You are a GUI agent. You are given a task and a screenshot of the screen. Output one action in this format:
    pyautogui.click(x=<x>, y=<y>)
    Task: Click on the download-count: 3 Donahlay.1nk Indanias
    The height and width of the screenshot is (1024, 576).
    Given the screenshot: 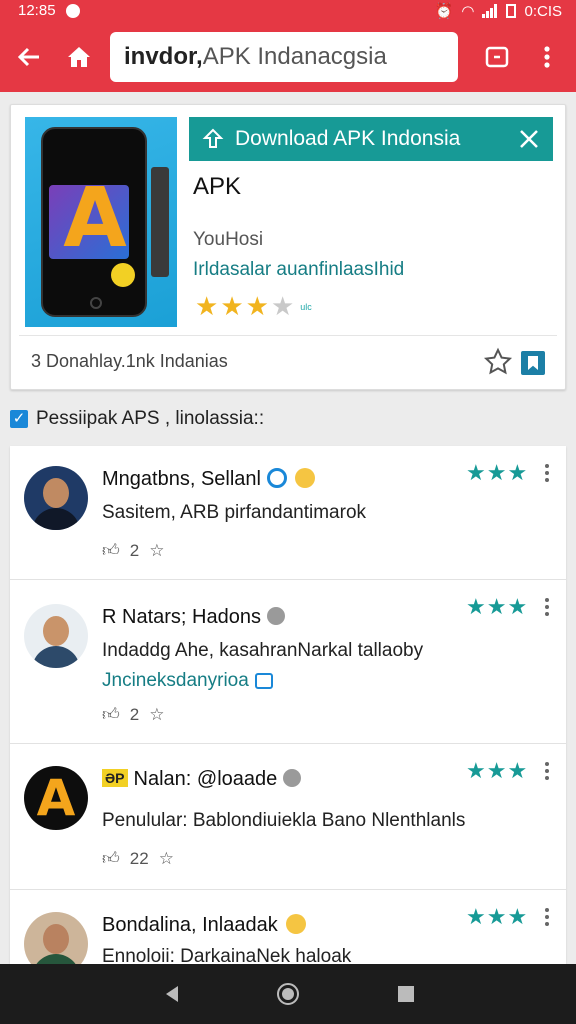 What is the action you would take?
    pyautogui.click(x=129, y=361)
    